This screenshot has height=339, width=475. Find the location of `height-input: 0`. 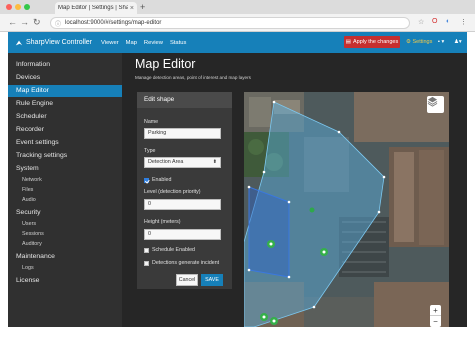

height-input: 0 is located at coordinates (182, 234).